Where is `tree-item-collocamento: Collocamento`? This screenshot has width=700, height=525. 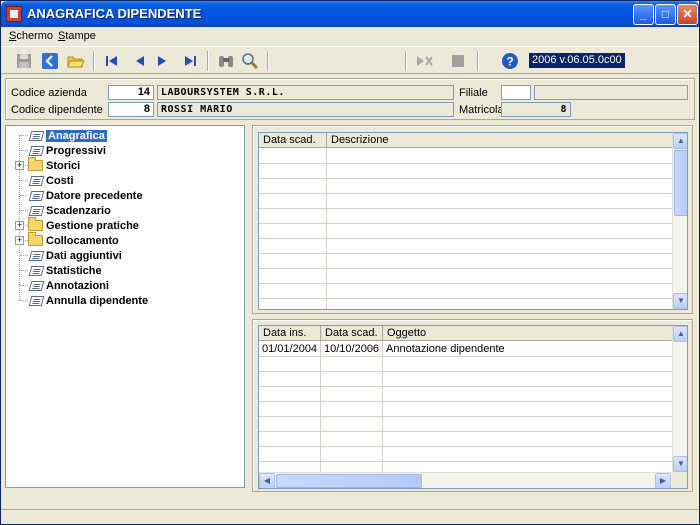 tree-item-collocamento: Collocamento is located at coordinates (73, 240).